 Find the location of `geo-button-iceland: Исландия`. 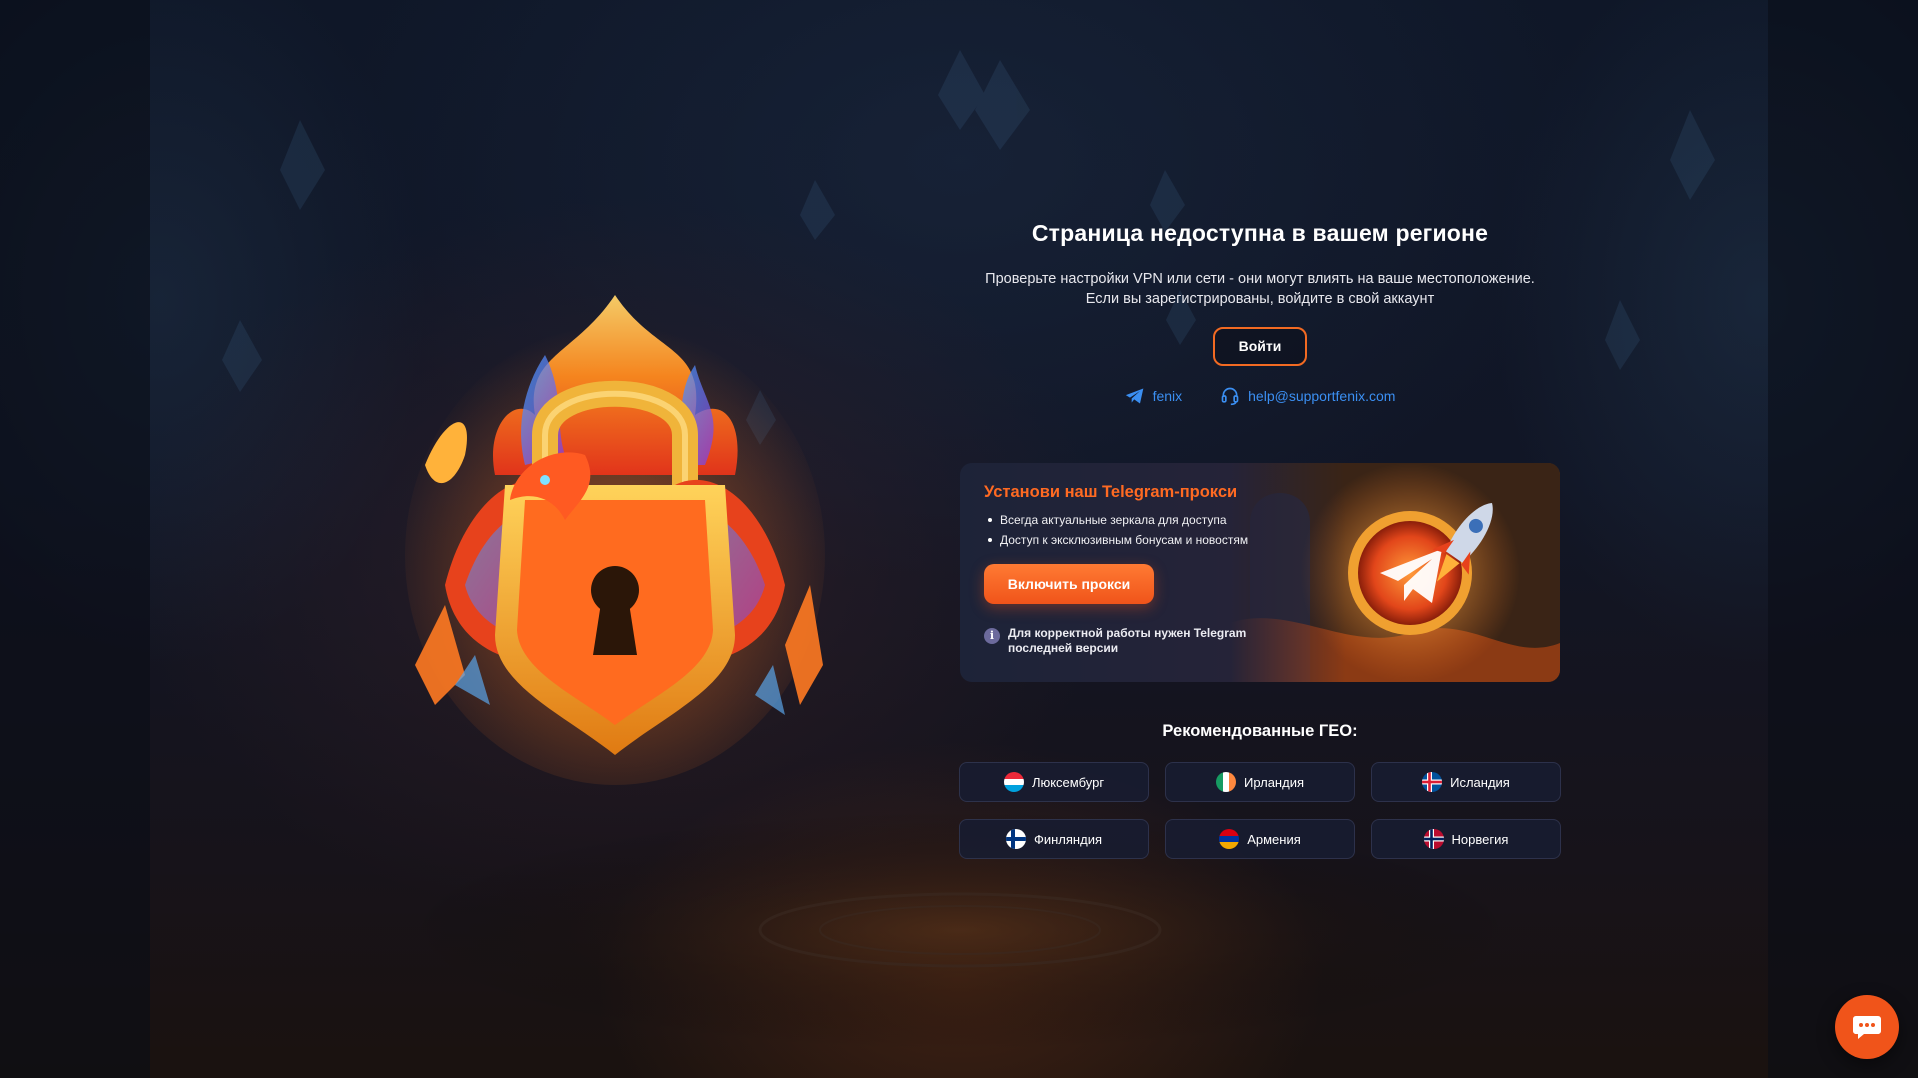

geo-button-iceland: Исландия is located at coordinates (1466, 782).